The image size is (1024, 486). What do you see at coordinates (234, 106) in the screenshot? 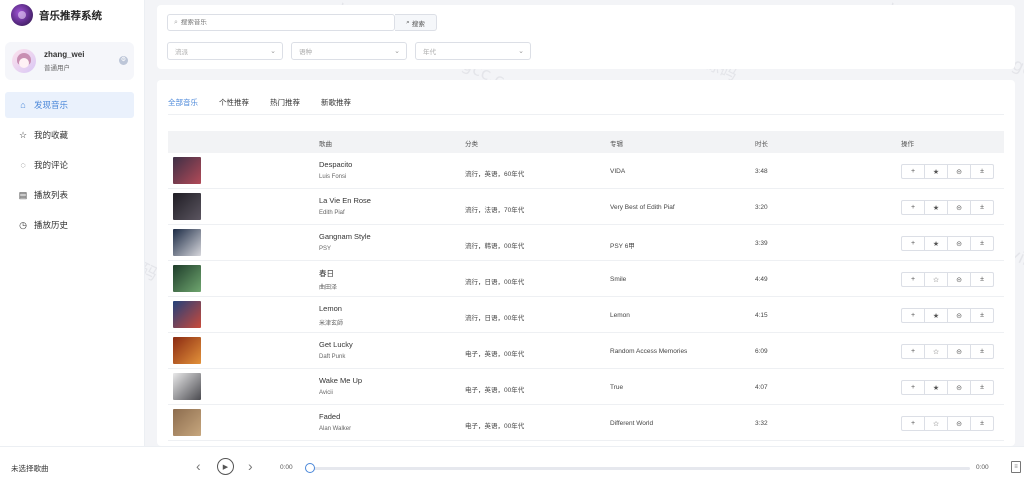
I see `tab-1: 个性推荐` at bounding box center [234, 106].